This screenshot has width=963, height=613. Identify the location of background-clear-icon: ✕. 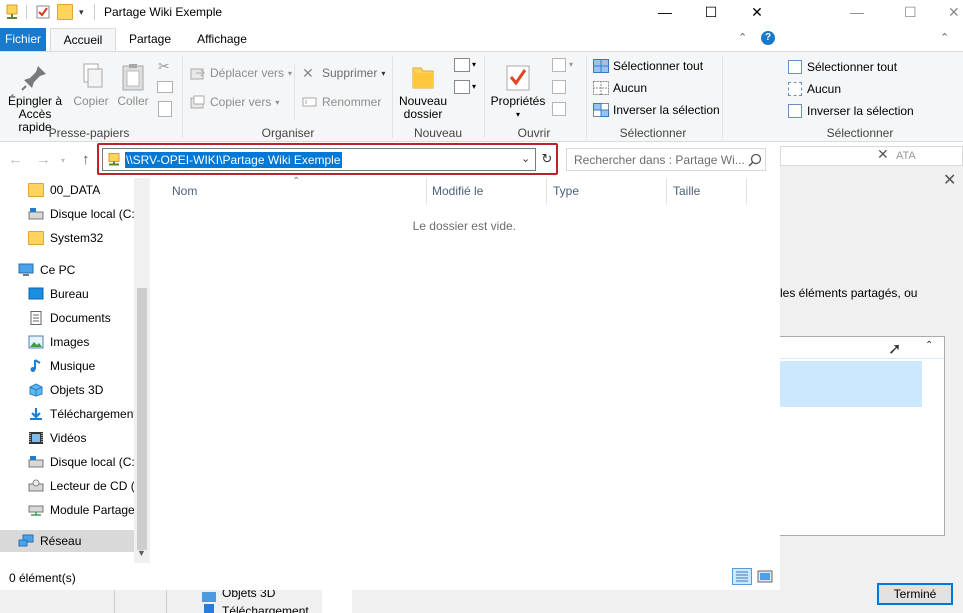
(883, 154).